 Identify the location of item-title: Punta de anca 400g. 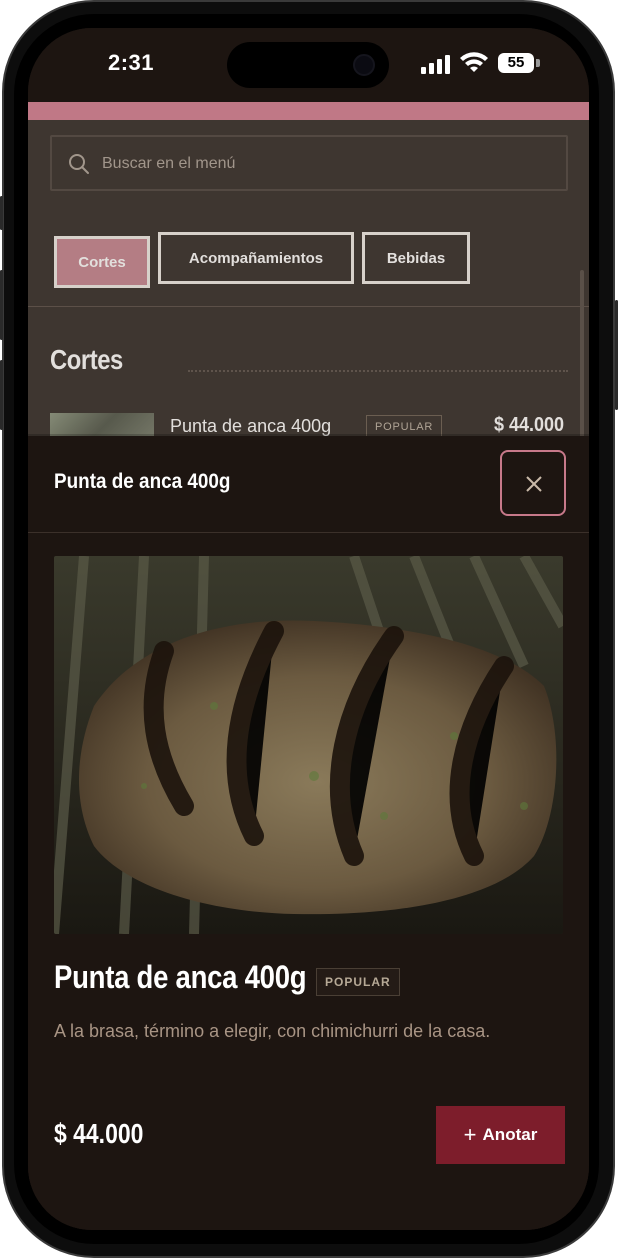
(180, 977).